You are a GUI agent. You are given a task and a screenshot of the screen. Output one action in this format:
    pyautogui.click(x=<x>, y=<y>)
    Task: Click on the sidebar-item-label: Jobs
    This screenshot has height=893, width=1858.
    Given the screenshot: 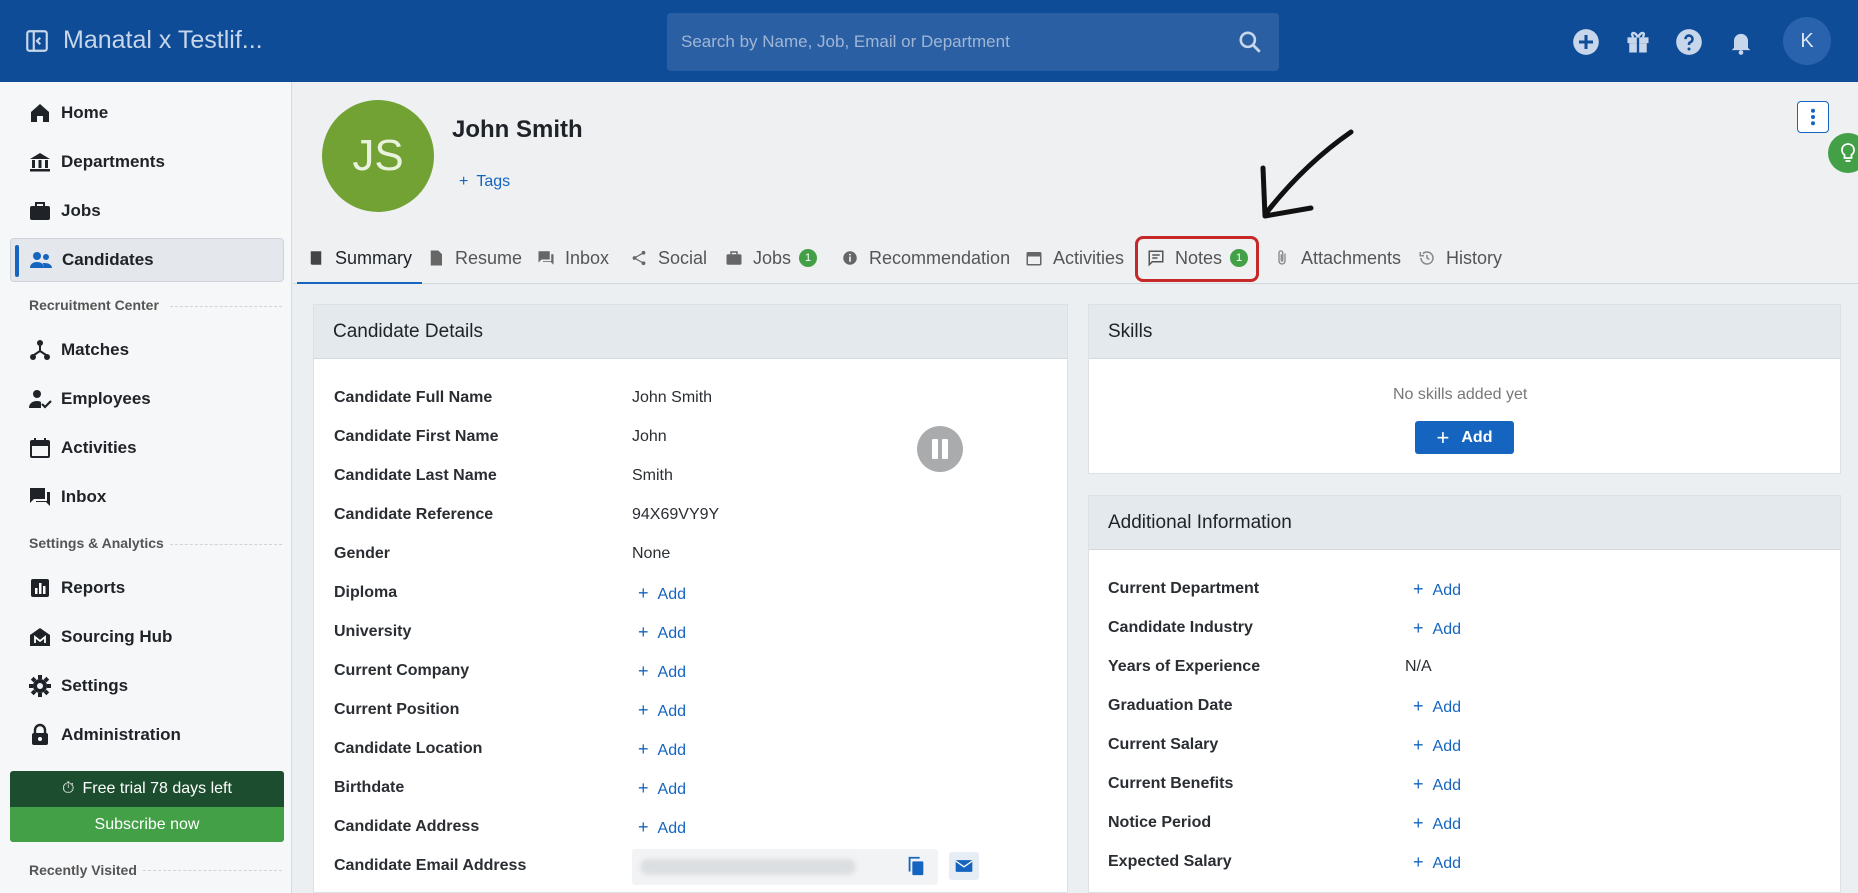 What is the action you would take?
    pyautogui.click(x=81, y=210)
    